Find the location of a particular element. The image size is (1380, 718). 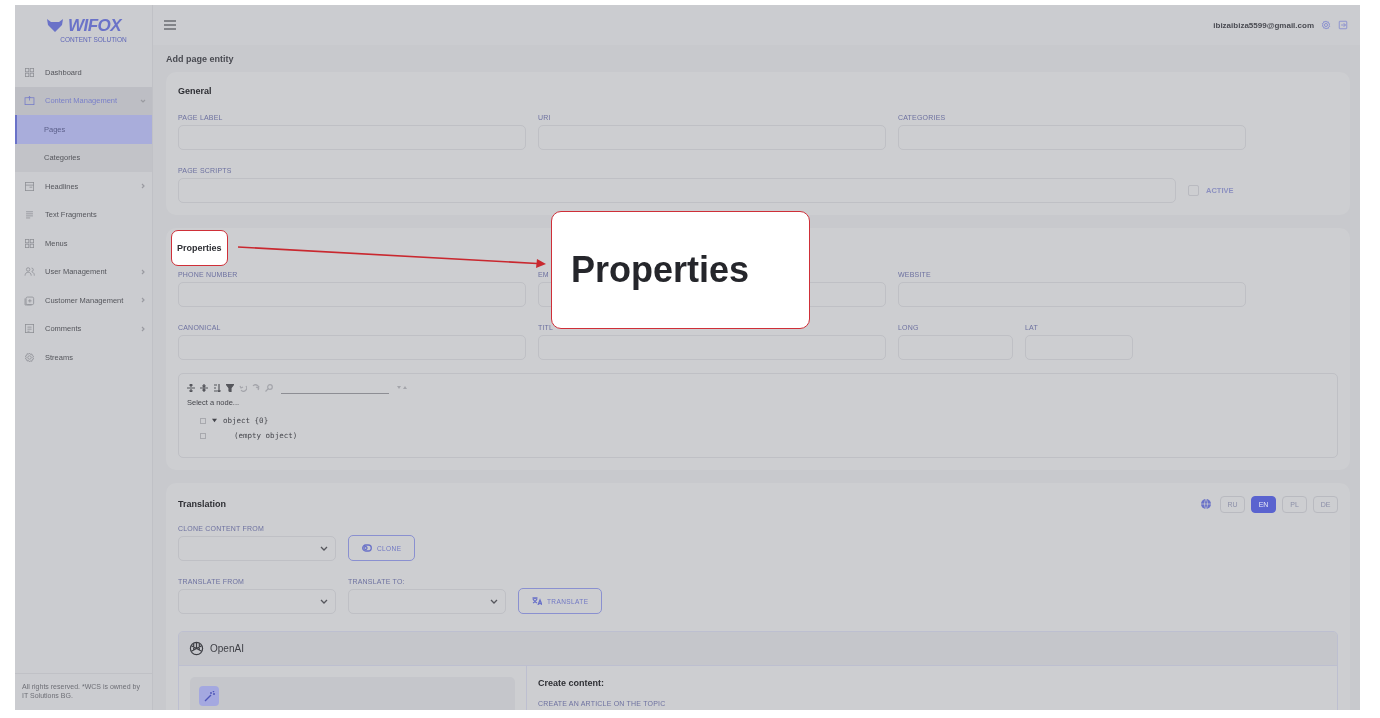

translate-icon is located at coordinates (537, 601).